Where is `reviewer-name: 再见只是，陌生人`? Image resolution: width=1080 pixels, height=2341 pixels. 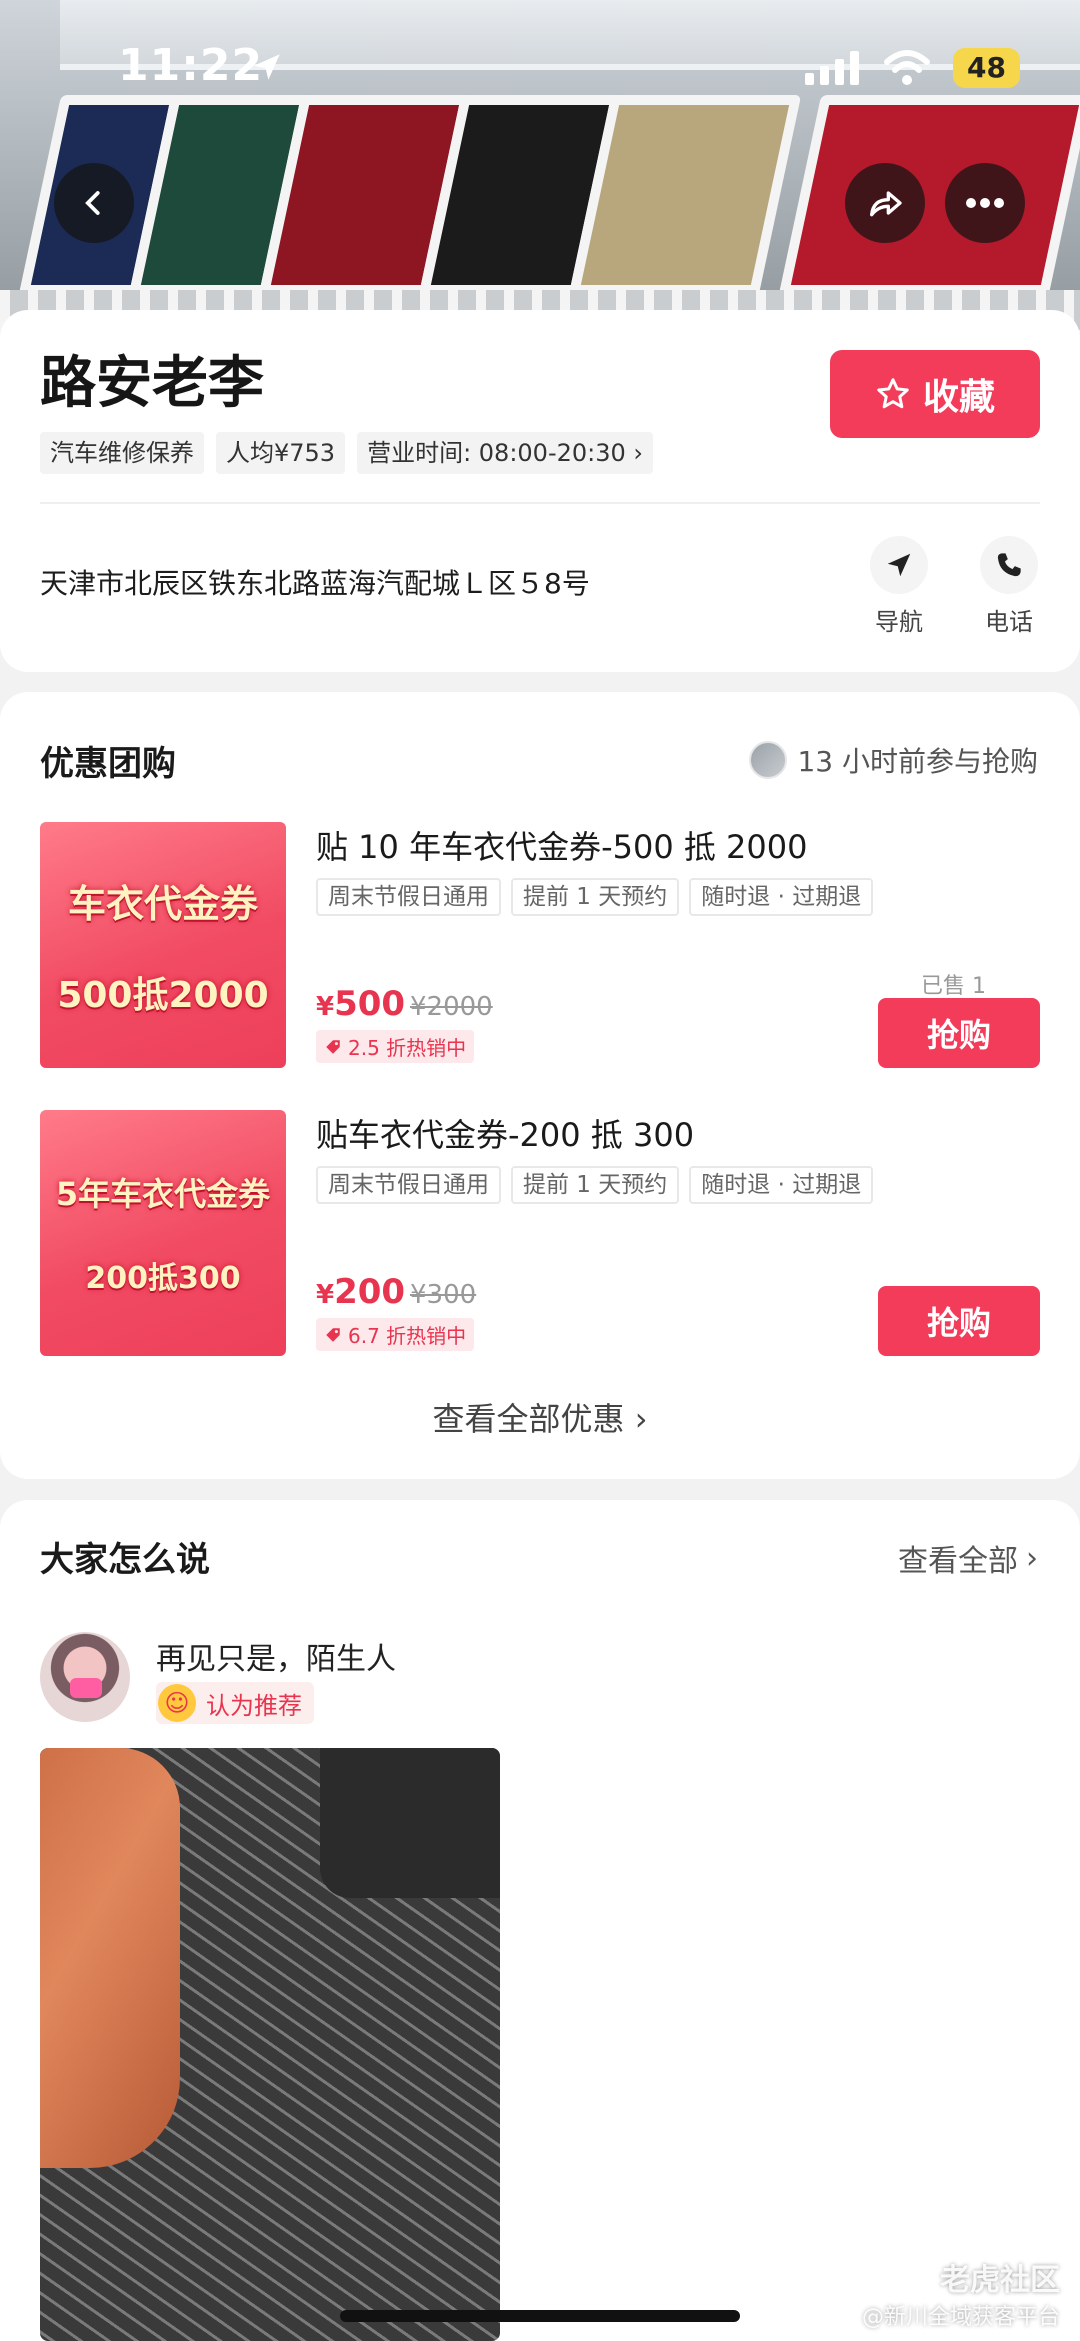
reviewer-name: 再见只是，陌生人 is located at coordinates (276, 1656).